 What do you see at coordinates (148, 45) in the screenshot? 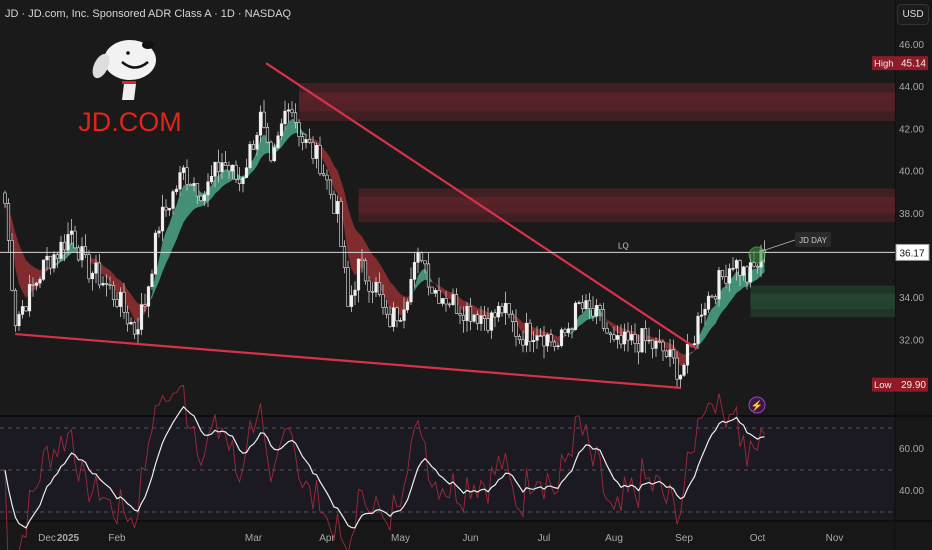
I see `logo-dog-nose` at bounding box center [148, 45].